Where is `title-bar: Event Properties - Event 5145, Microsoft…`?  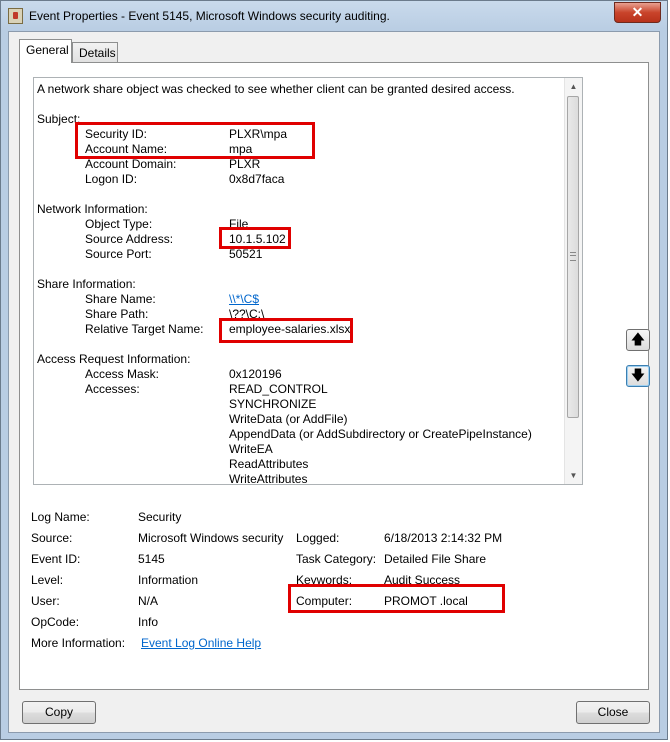 title-bar: Event Properties - Event 5145, Microsoft… is located at coordinates (334, 16).